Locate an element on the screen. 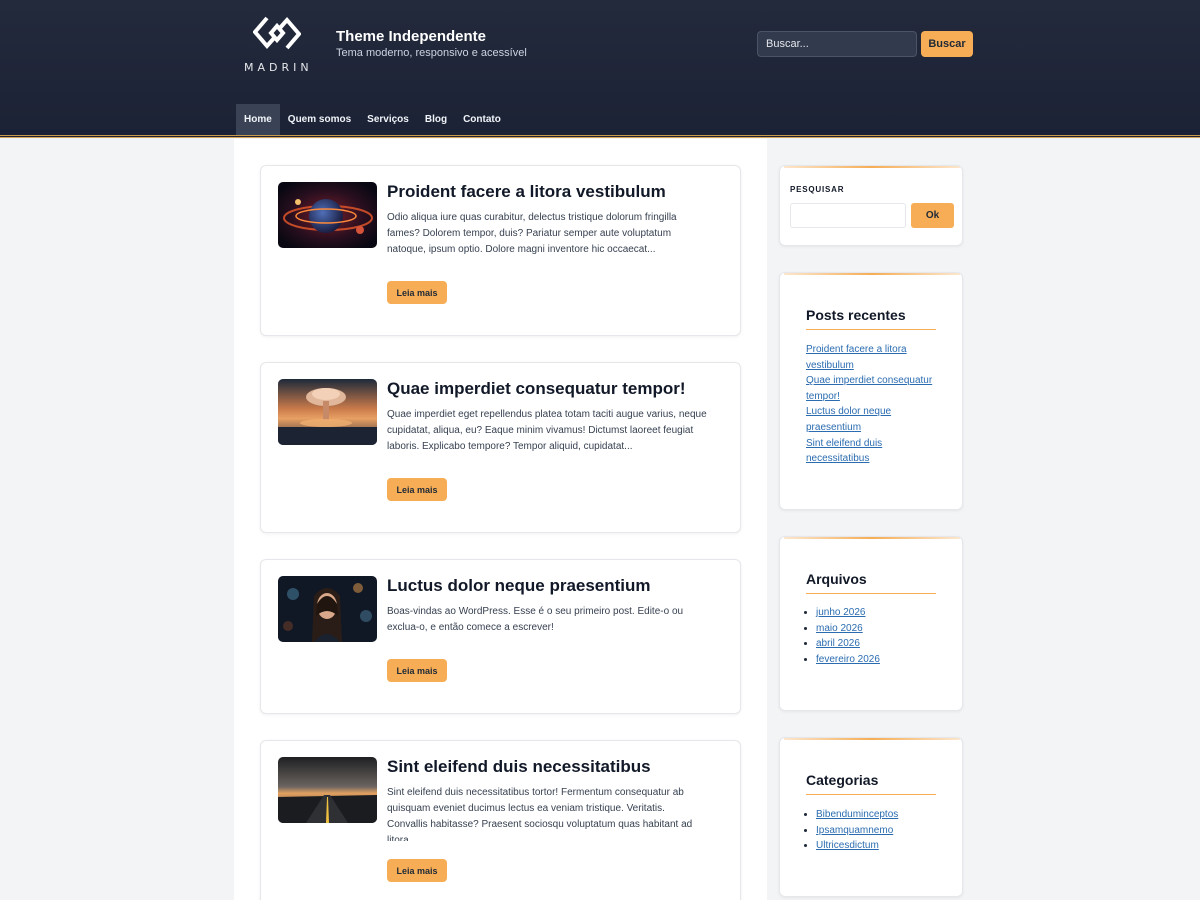 The image size is (1200, 900). list-item: Ultricesdictum is located at coordinates (881, 846).